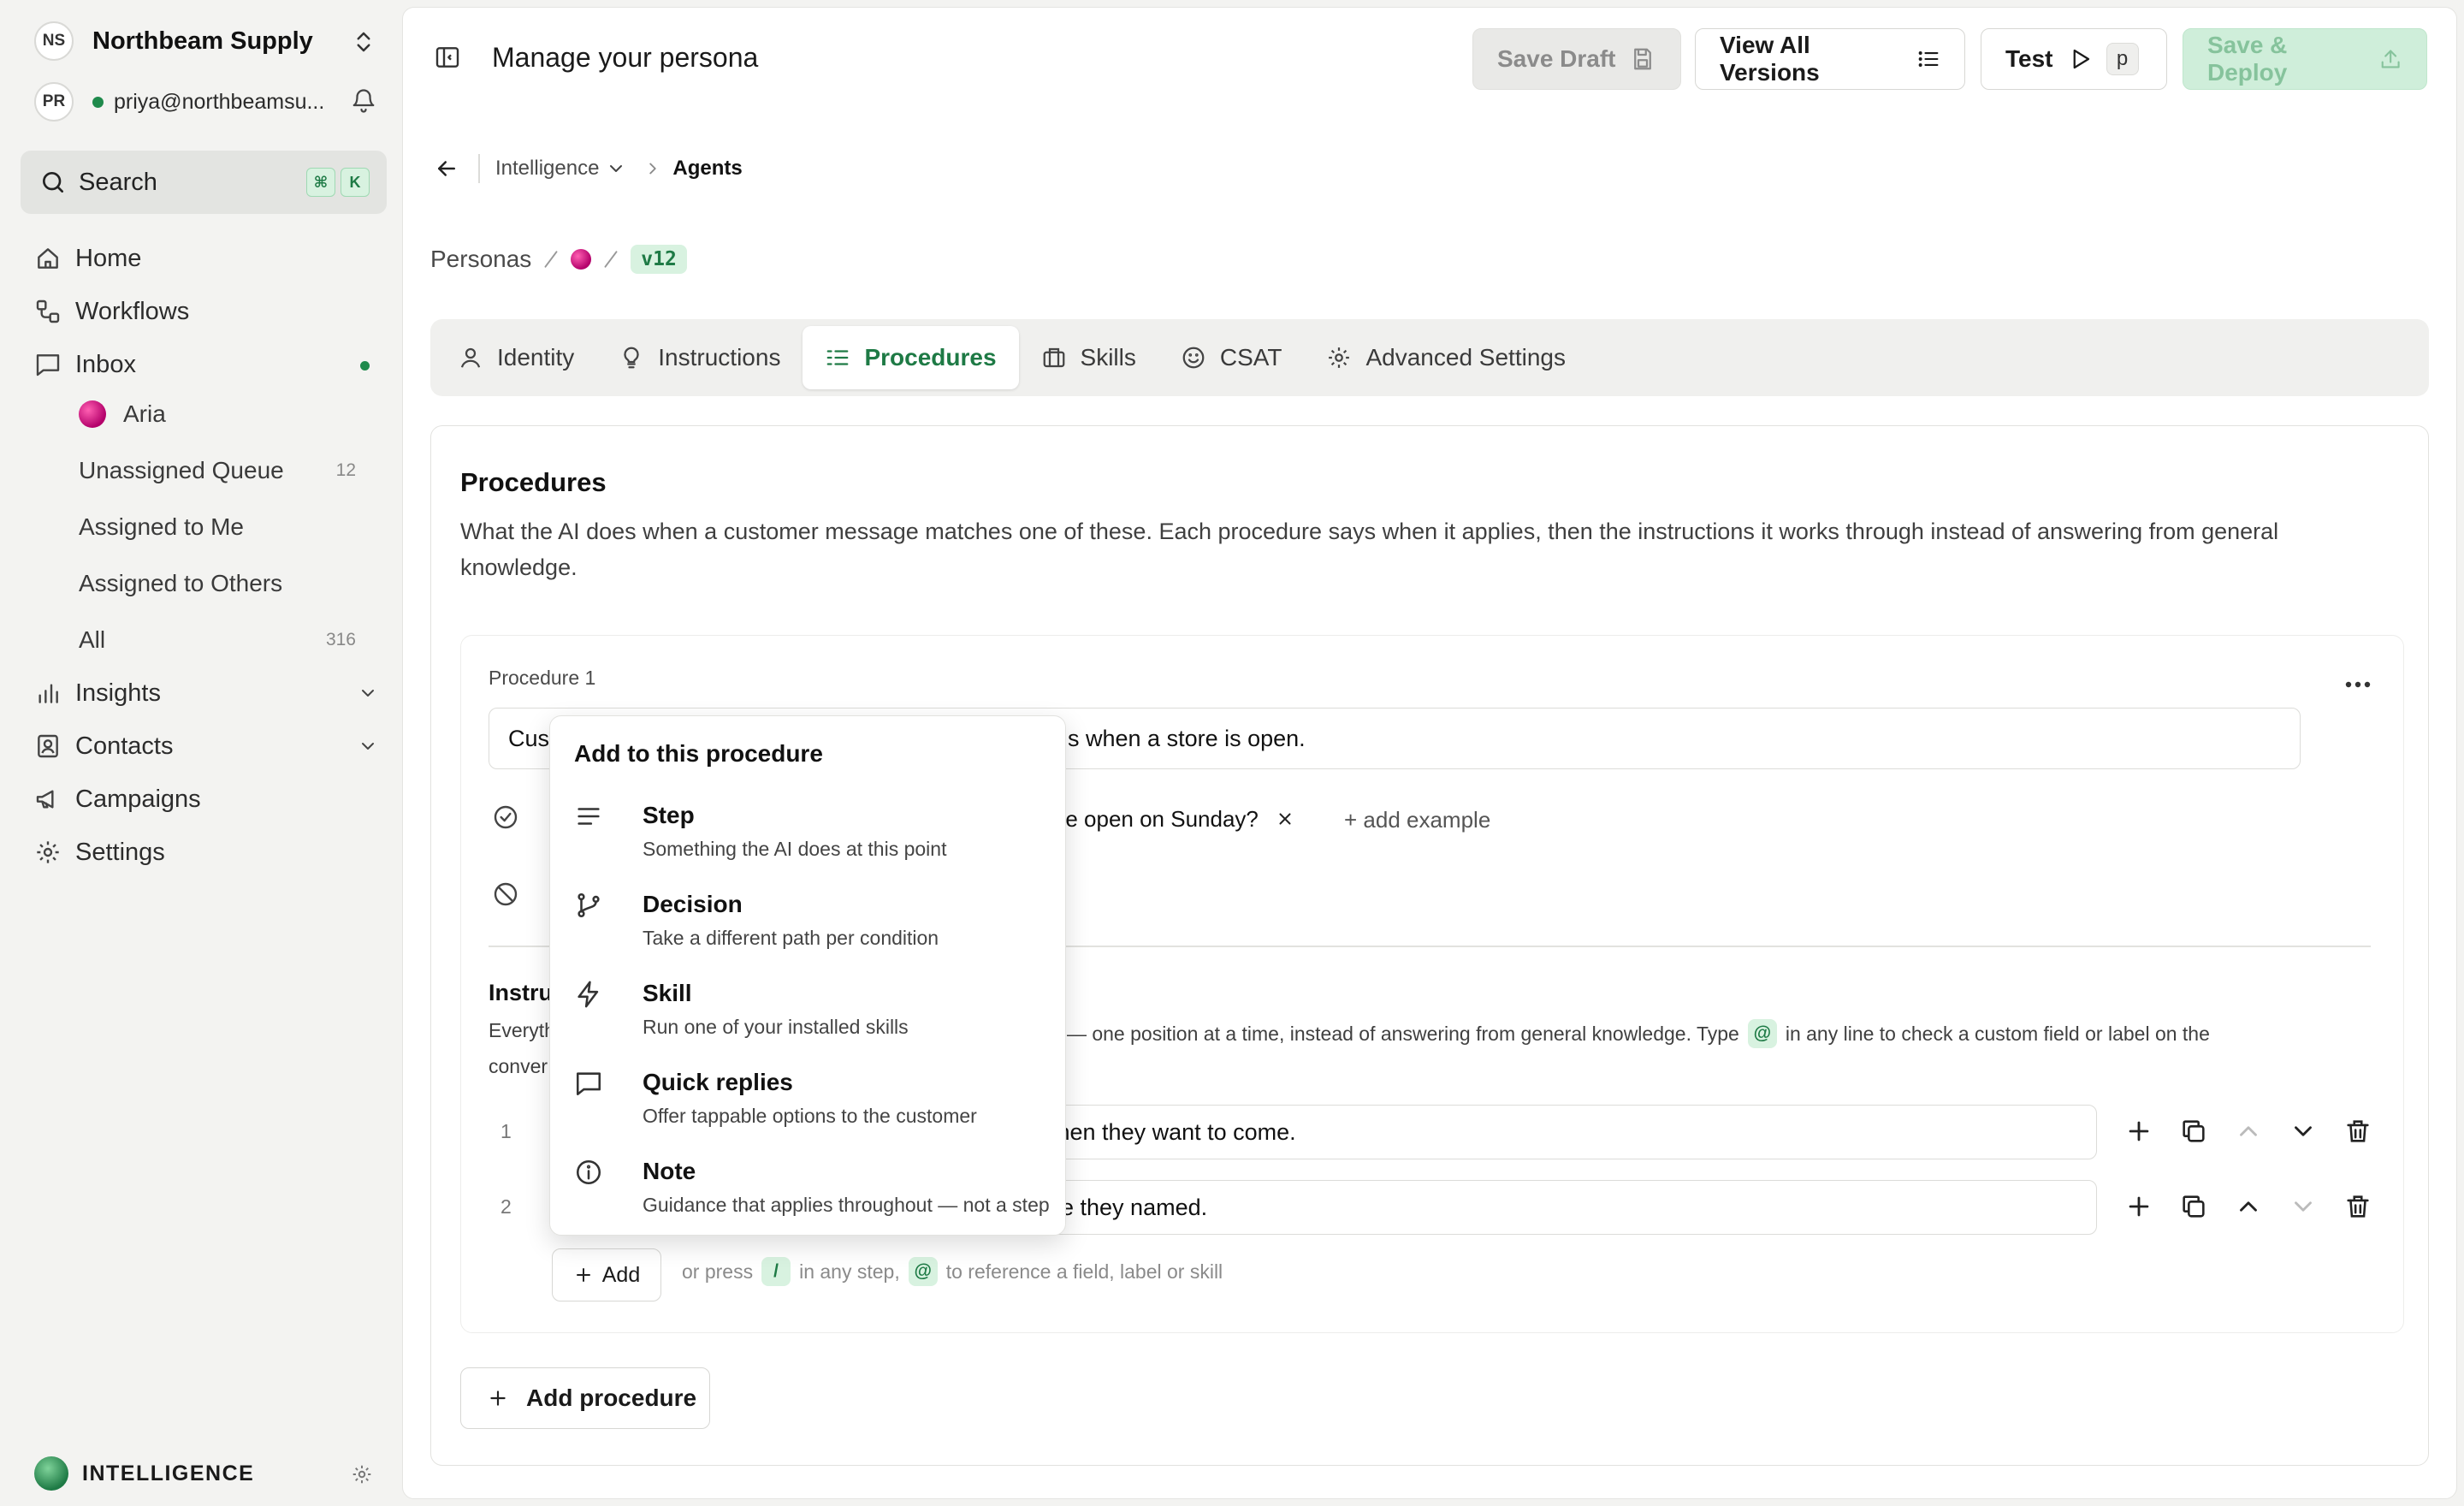  I want to click on hint-text: to reference a field, label or skill, so click(1084, 1272).